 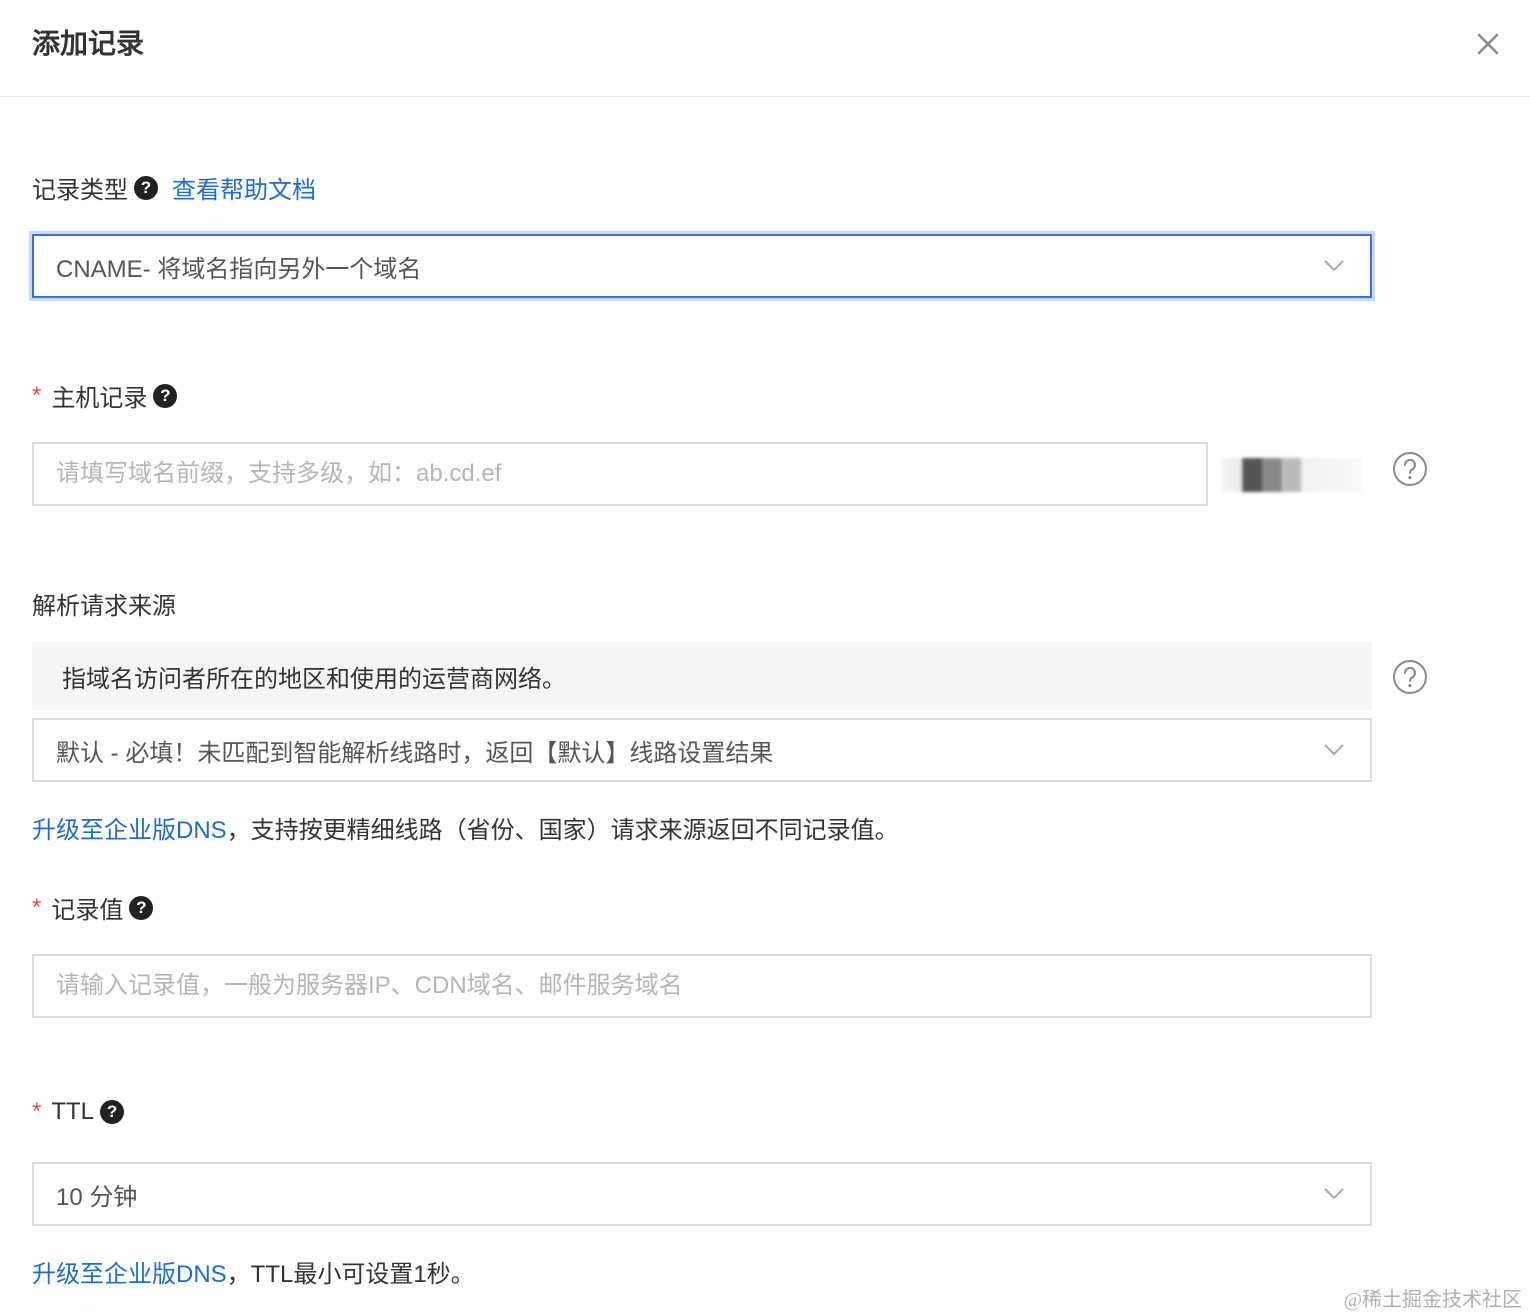 I want to click on watermark: @稀土掘金技术社区, so click(x=1432, y=1300).